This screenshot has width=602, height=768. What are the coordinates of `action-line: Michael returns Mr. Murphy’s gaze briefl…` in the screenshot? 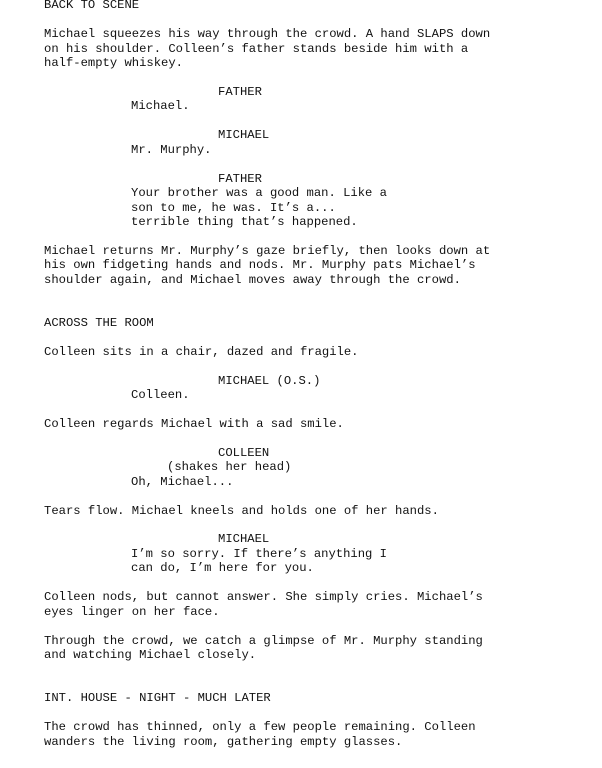 It's located at (267, 251).